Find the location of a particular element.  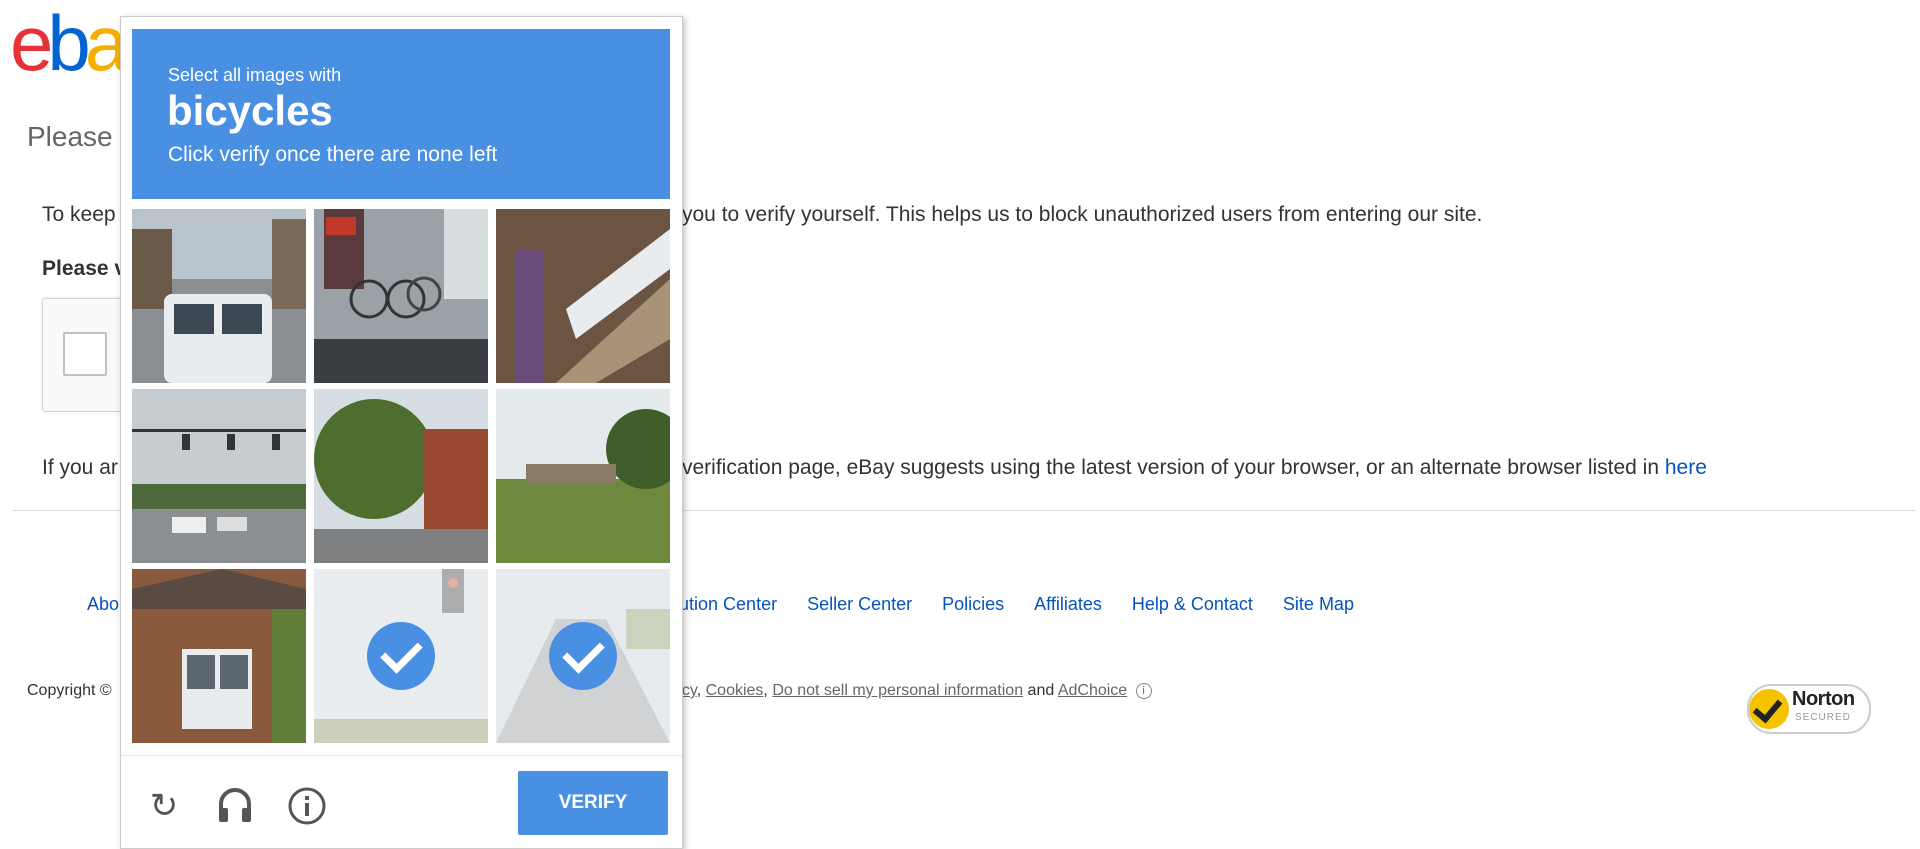

adchoice-link: AdChoice is located at coordinates (1092, 690).